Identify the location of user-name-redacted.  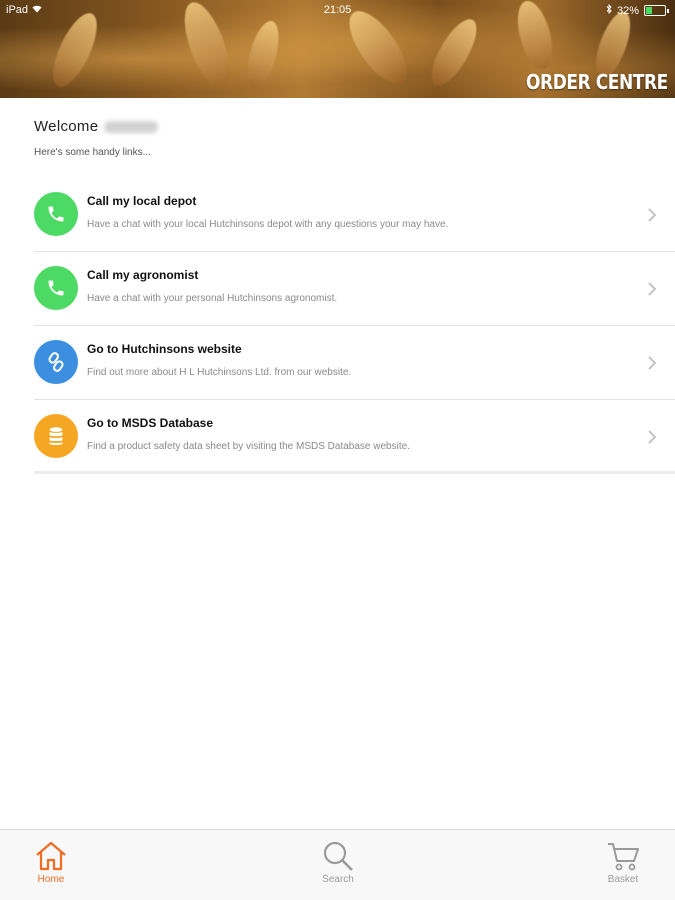
(131, 127).